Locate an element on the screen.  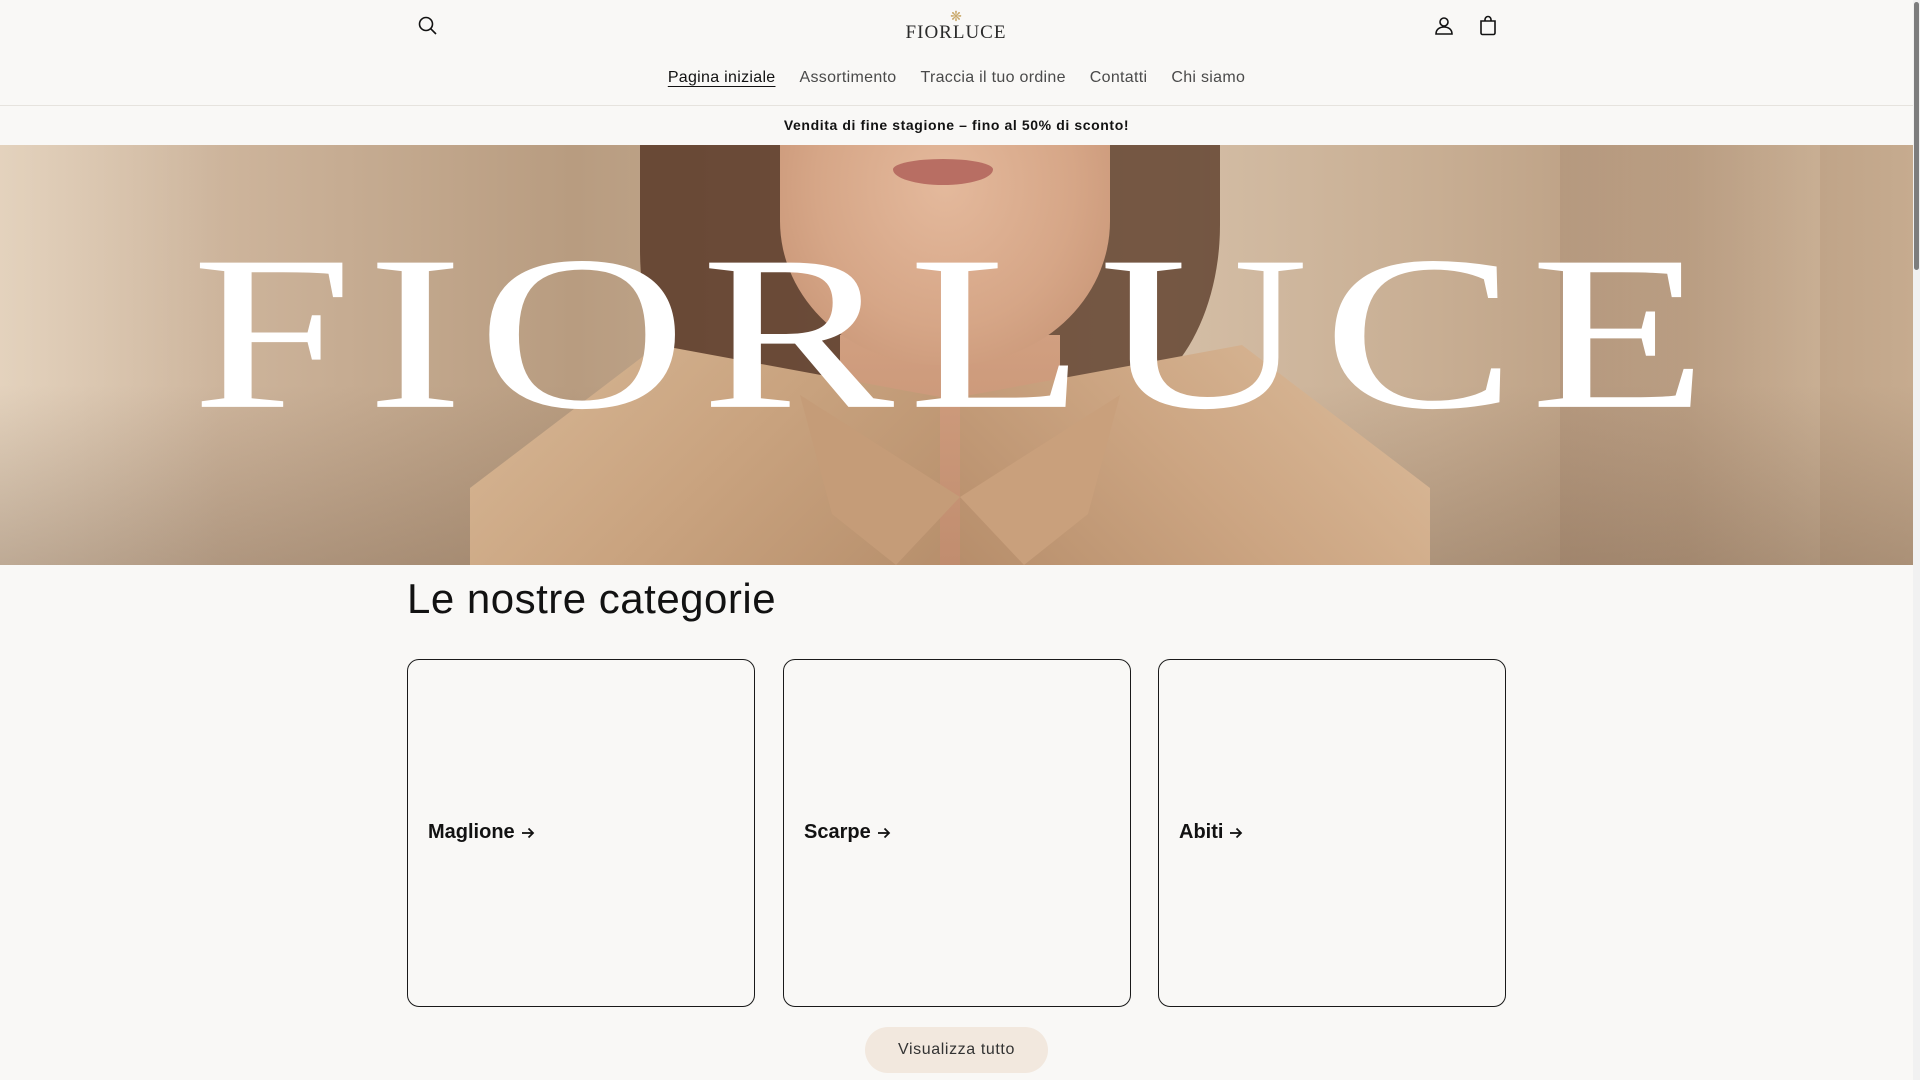
logo: ❋ FIORLUCE is located at coordinates (956, 26).